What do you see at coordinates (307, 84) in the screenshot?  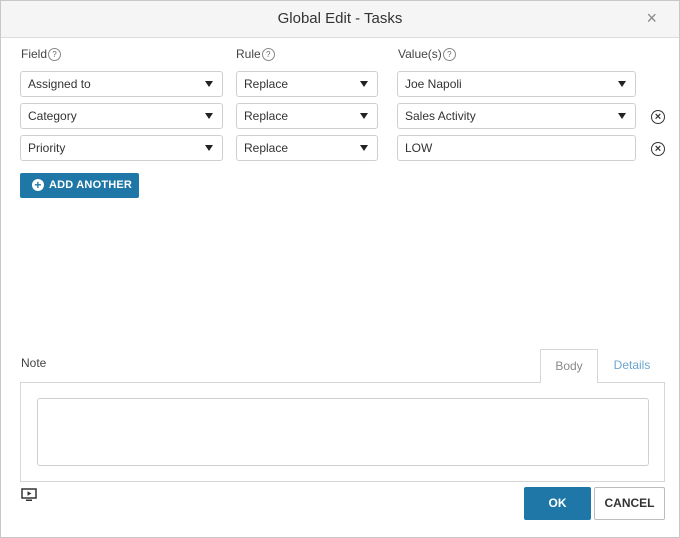 I see `rule-select-row-1: Replace` at bounding box center [307, 84].